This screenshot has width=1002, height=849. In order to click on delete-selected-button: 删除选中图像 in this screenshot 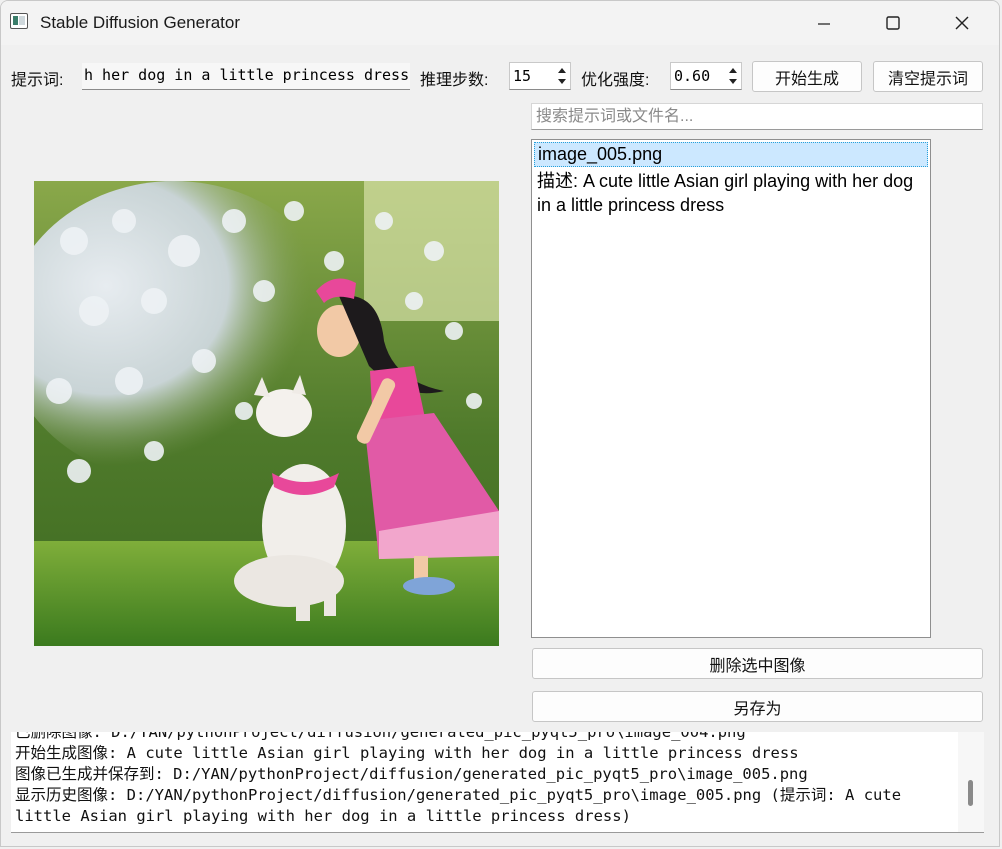, I will do `click(757, 663)`.